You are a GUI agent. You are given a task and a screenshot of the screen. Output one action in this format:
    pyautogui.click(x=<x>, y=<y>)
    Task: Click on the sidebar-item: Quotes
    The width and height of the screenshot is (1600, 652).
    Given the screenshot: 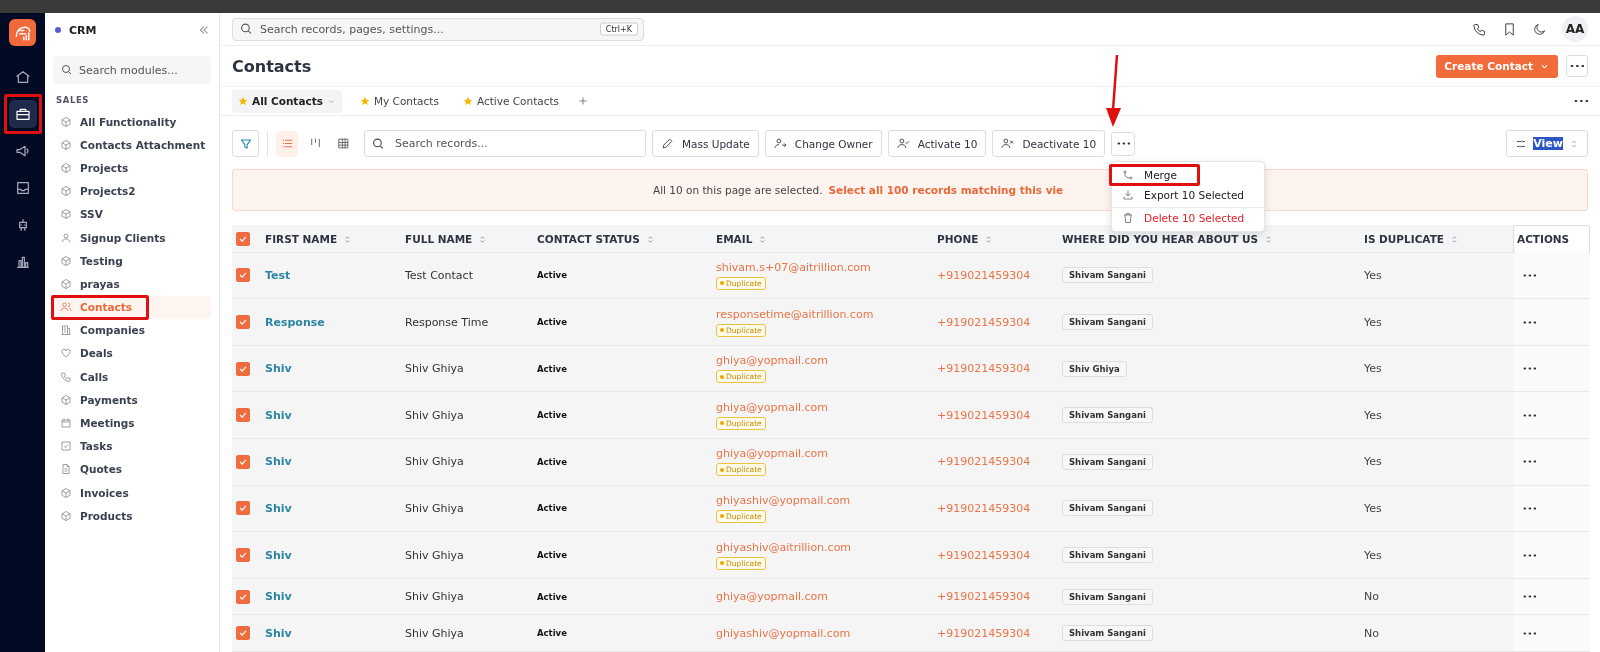 What is the action you would take?
    pyautogui.click(x=132, y=469)
    